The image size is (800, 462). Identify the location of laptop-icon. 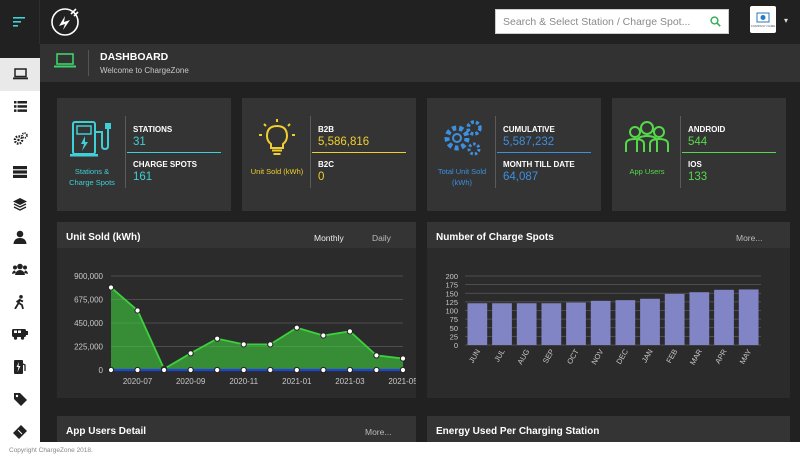
(65, 60).